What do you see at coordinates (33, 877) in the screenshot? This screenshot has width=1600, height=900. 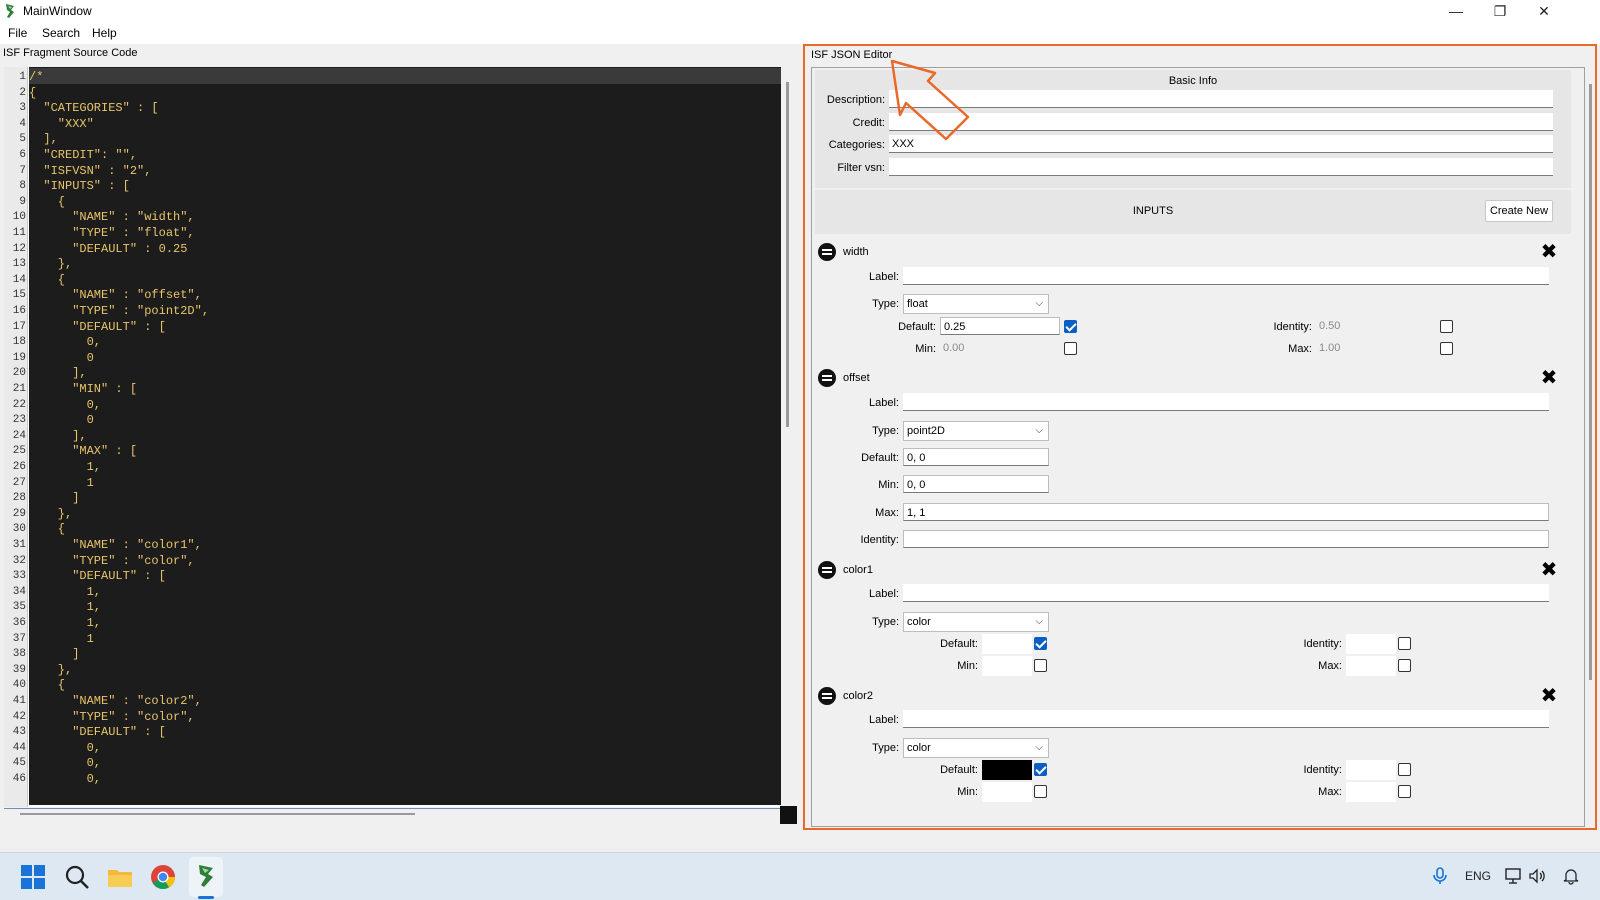 I see `windows-start-icon` at bounding box center [33, 877].